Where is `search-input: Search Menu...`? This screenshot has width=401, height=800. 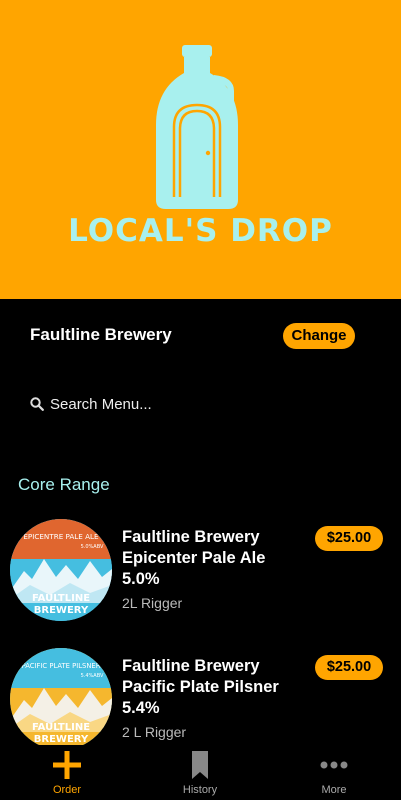
search-input: Search Menu... is located at coordinates (200, 405).